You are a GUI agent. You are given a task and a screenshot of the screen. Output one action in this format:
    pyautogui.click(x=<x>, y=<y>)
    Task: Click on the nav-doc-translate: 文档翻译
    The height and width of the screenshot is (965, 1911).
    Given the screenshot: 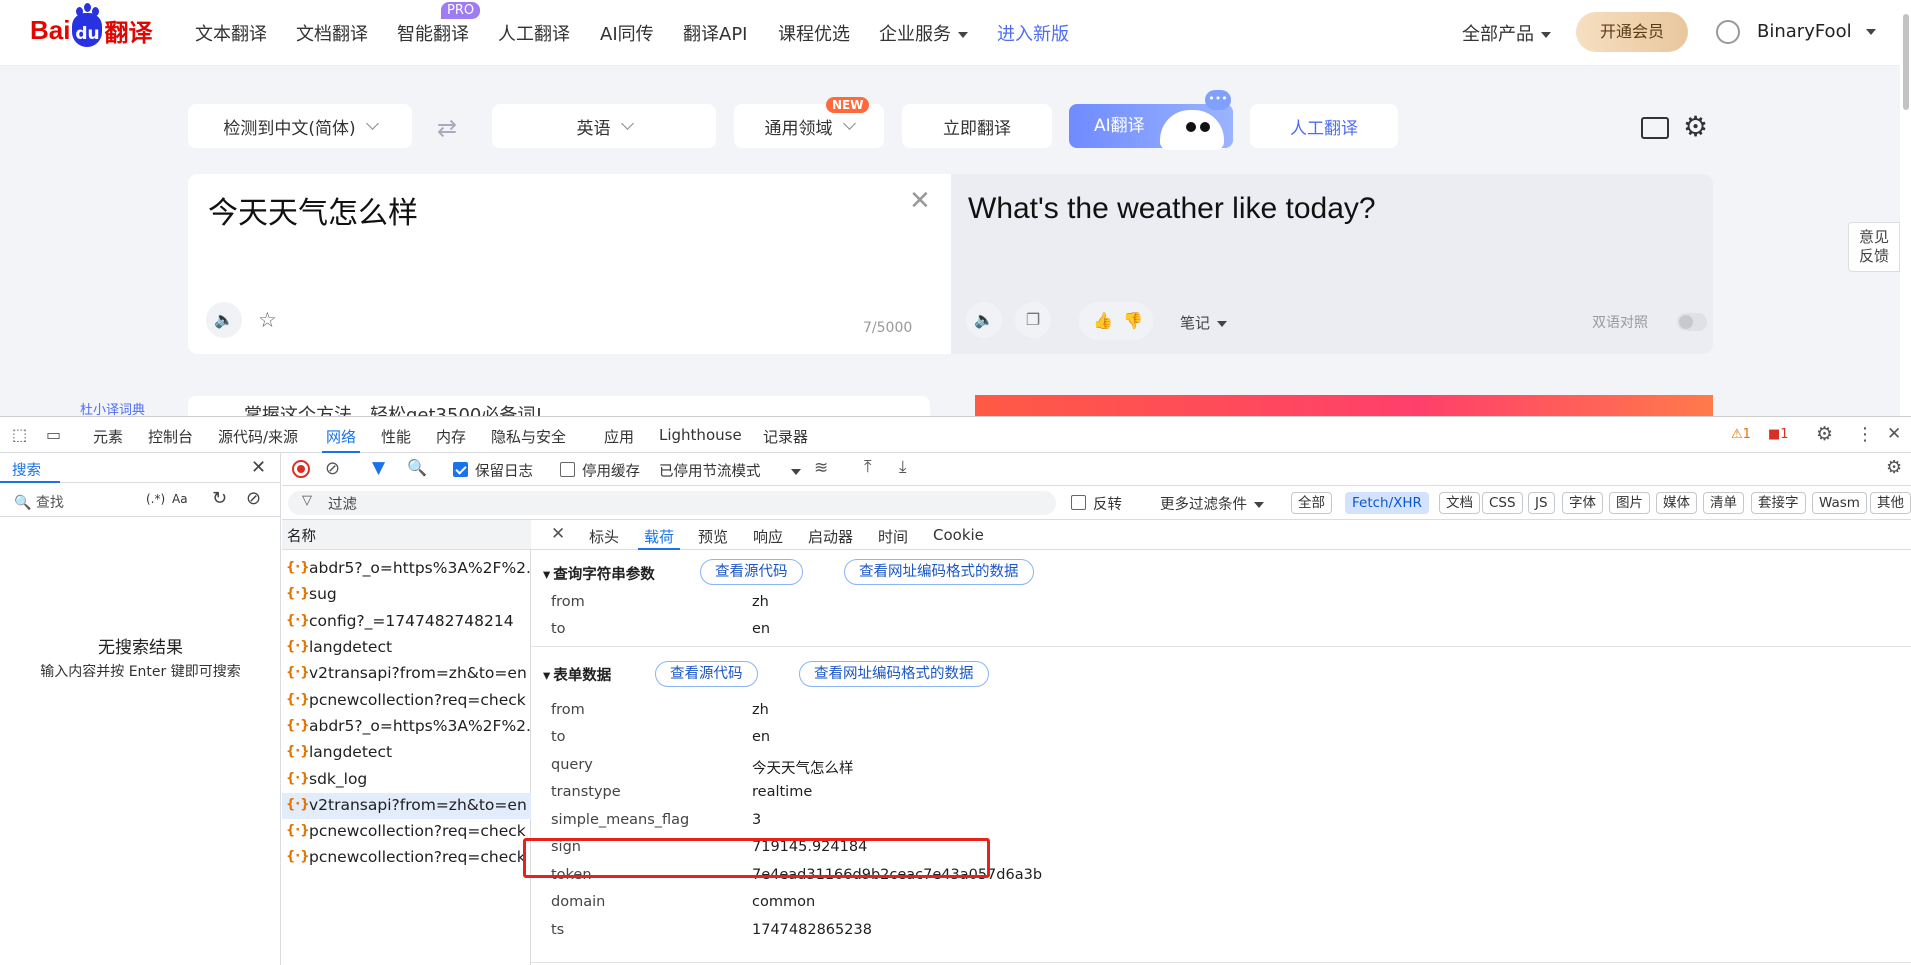 What is the action you would take?
    pyautogui.click(x=332, y=33)
    